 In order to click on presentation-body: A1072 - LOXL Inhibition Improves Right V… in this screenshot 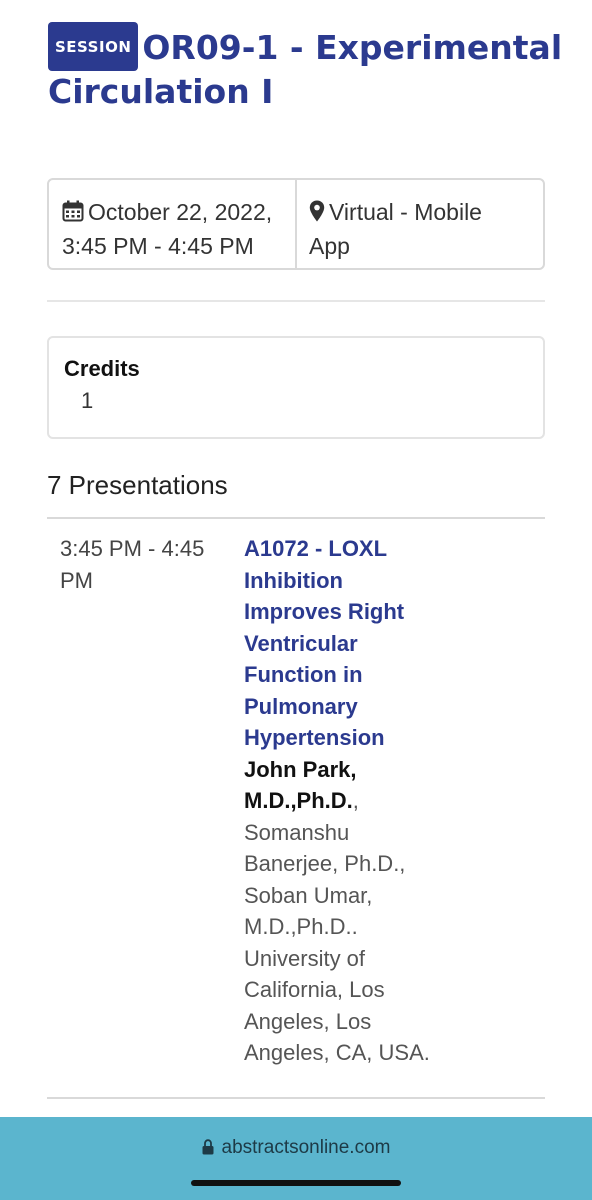, I will do `click(339, 801)`.